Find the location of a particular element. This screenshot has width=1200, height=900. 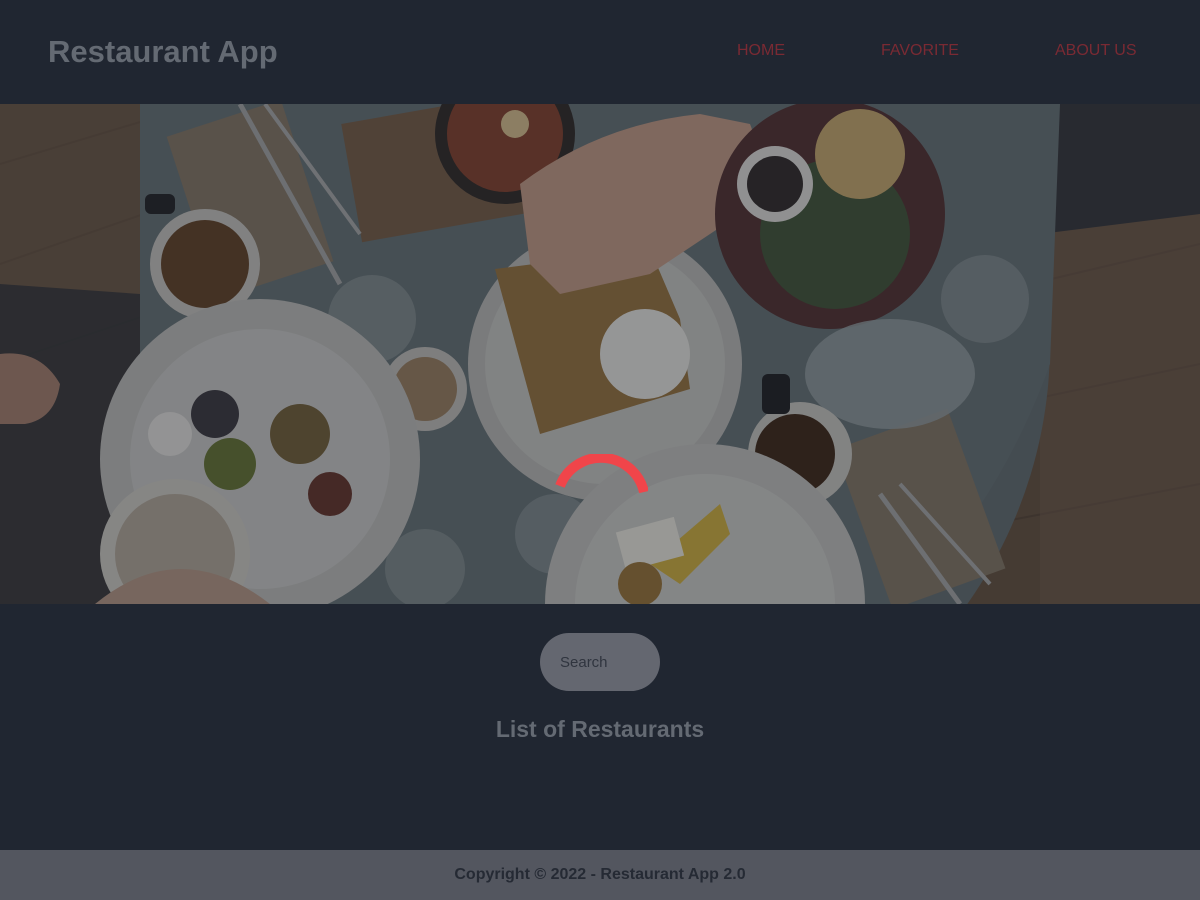

app-footer: Copyright © 2022 - Restaurant App 2.0 is located at coordinates (600, 875).